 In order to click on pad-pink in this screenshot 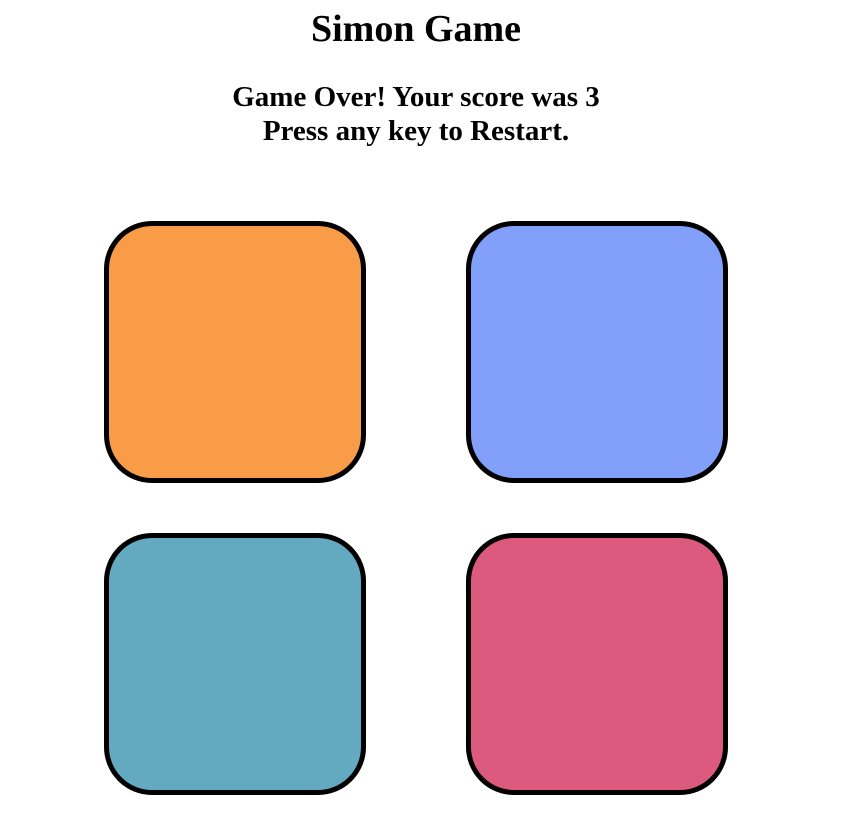, I will do `click(597, 664)`.